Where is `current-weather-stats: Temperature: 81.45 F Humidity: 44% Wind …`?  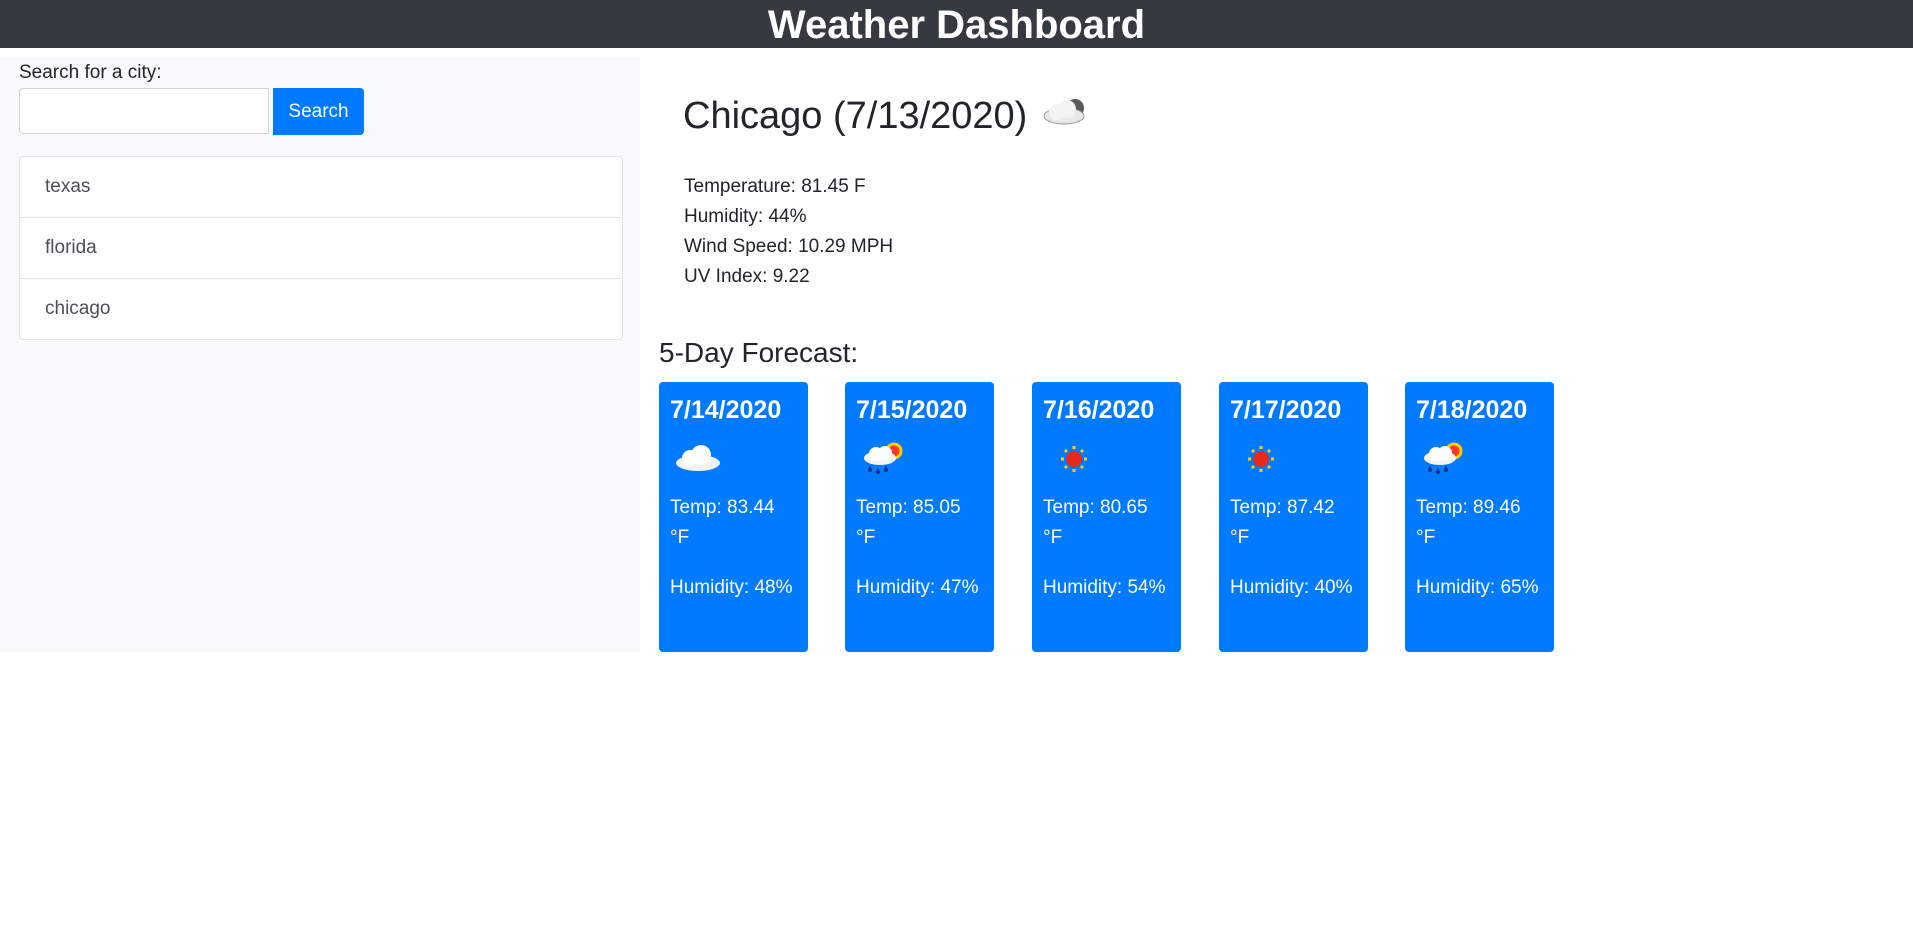 current-weather-stats: Temperature: 81.45 F Humidity: 44% Wind … is located at coordinates (788, 232).